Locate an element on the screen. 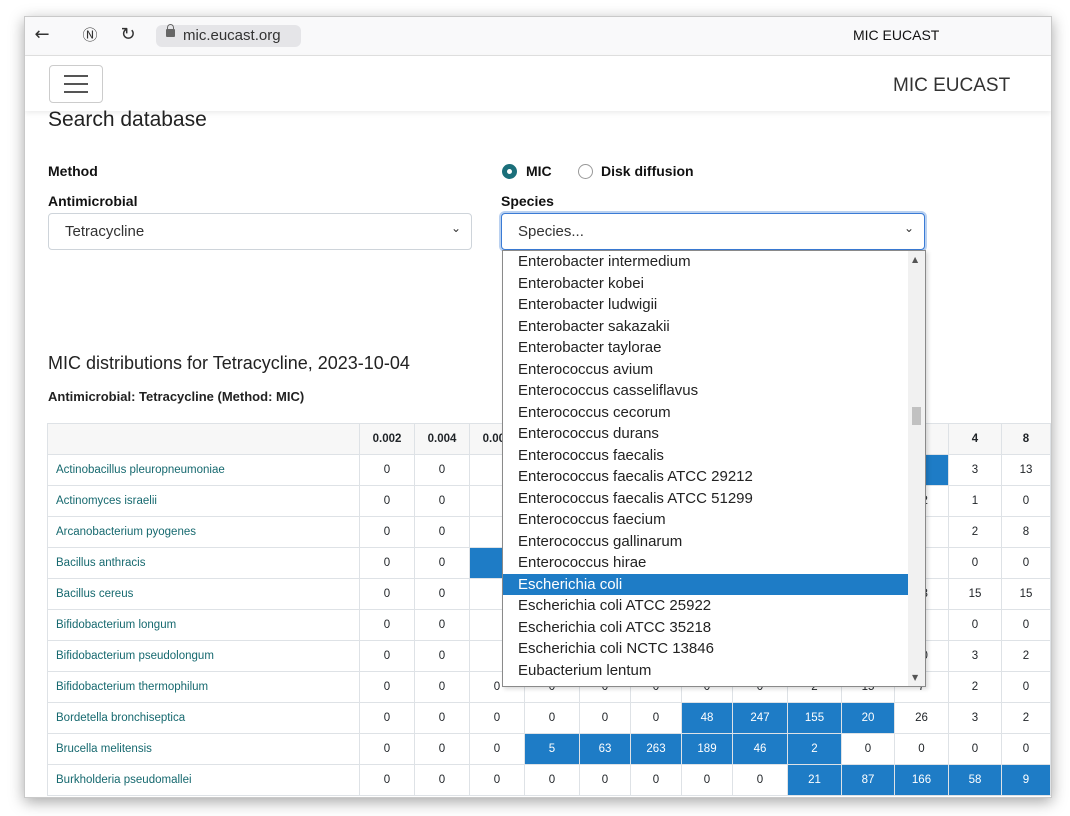 This screenshot has height=816, width=1070. mic-count-cell: 9 is located at coordinates (1026, 780).